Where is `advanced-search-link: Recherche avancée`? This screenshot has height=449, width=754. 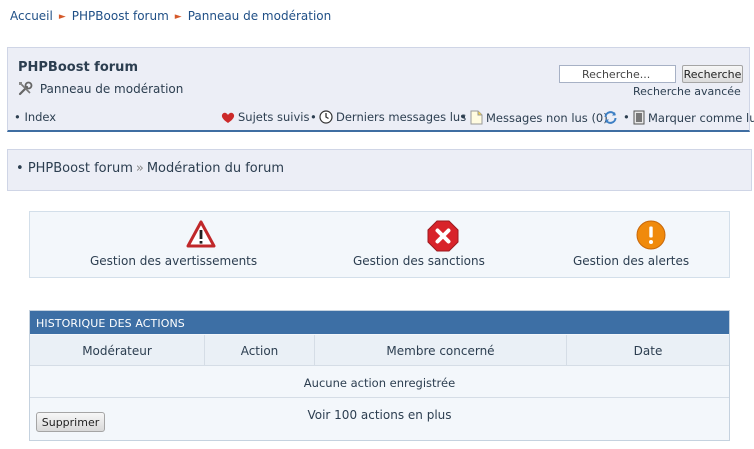
advanced-search-link: Recherche avancée is located at coordinates (687, 91).